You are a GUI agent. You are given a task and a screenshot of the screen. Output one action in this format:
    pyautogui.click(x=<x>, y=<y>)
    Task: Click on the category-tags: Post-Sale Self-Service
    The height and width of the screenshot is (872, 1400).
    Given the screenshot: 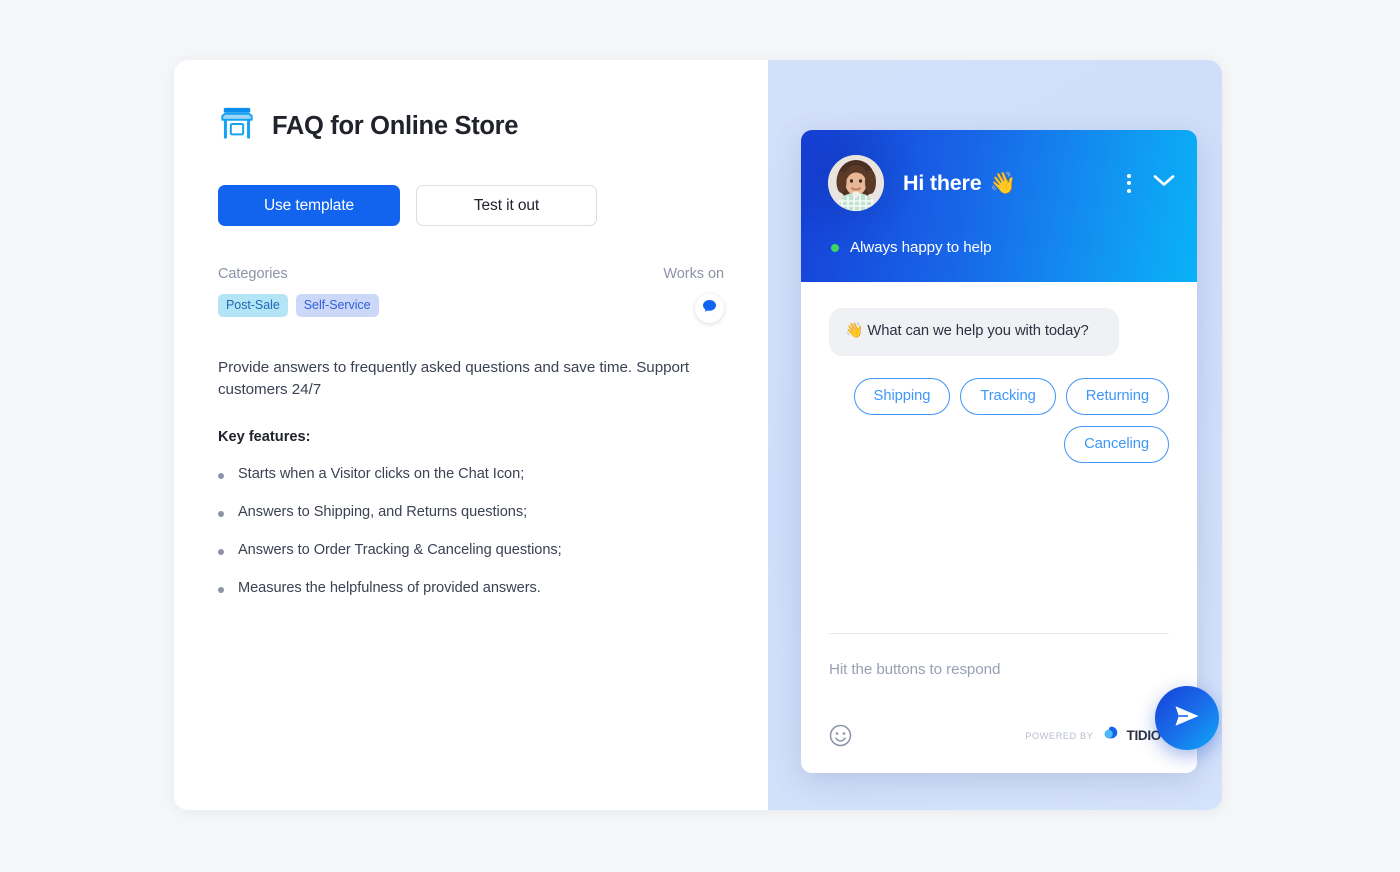 What is the action you would take?
    pyautogui.click(x=298, y=305)
    